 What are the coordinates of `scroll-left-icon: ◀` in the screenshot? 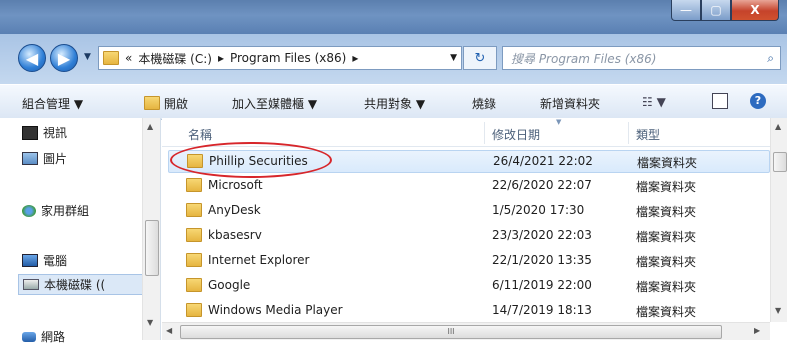 It's located at (169, 330).